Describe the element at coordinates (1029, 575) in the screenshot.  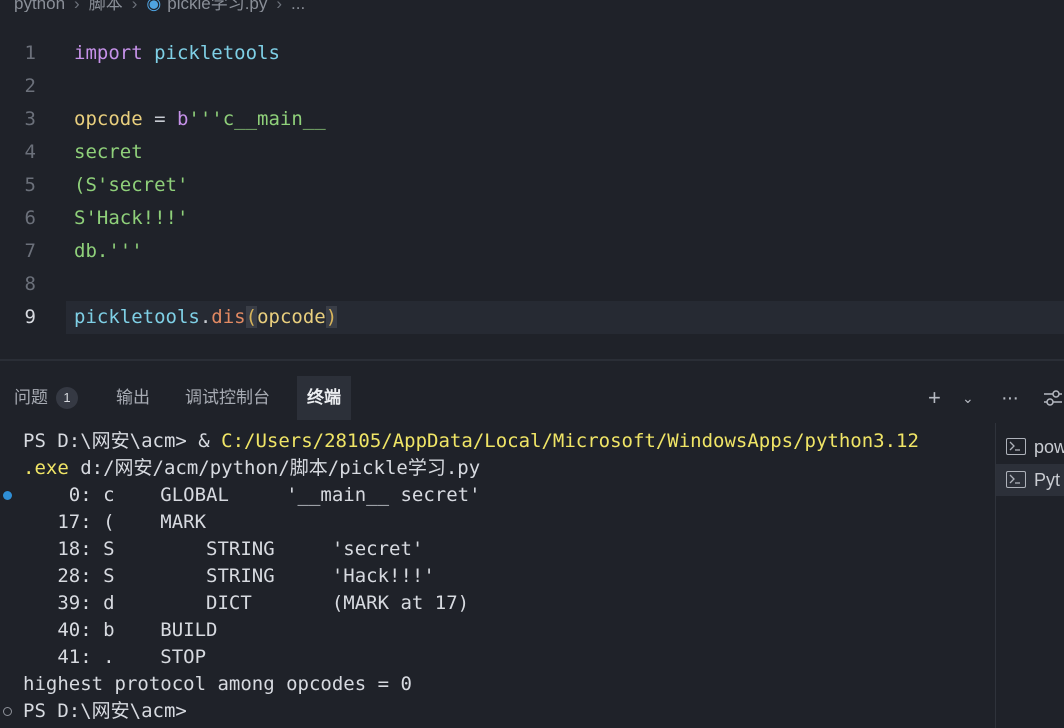
I see `terminal-list: pow Pyt` at that location.